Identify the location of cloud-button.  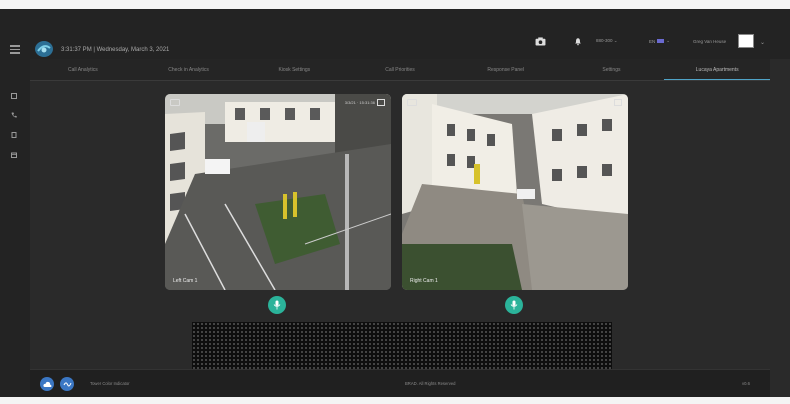
(47, 384).